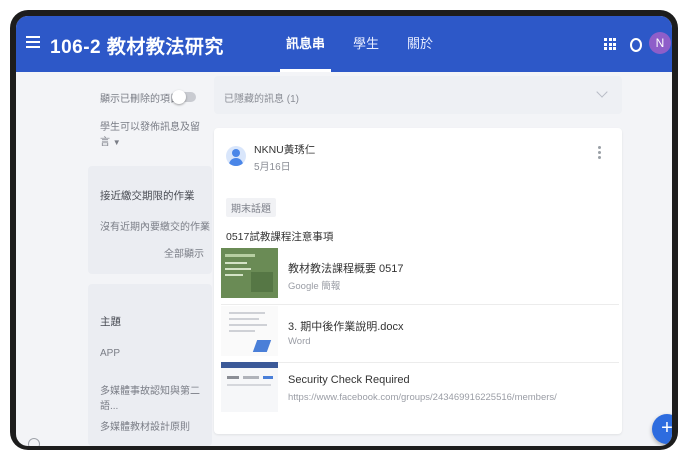 The height and width of the screenshot is (457, 688). What do you see at coordinates (249, 331) in the screenshot?
I see `document-thumbnail` at bounding box center [249, 331].